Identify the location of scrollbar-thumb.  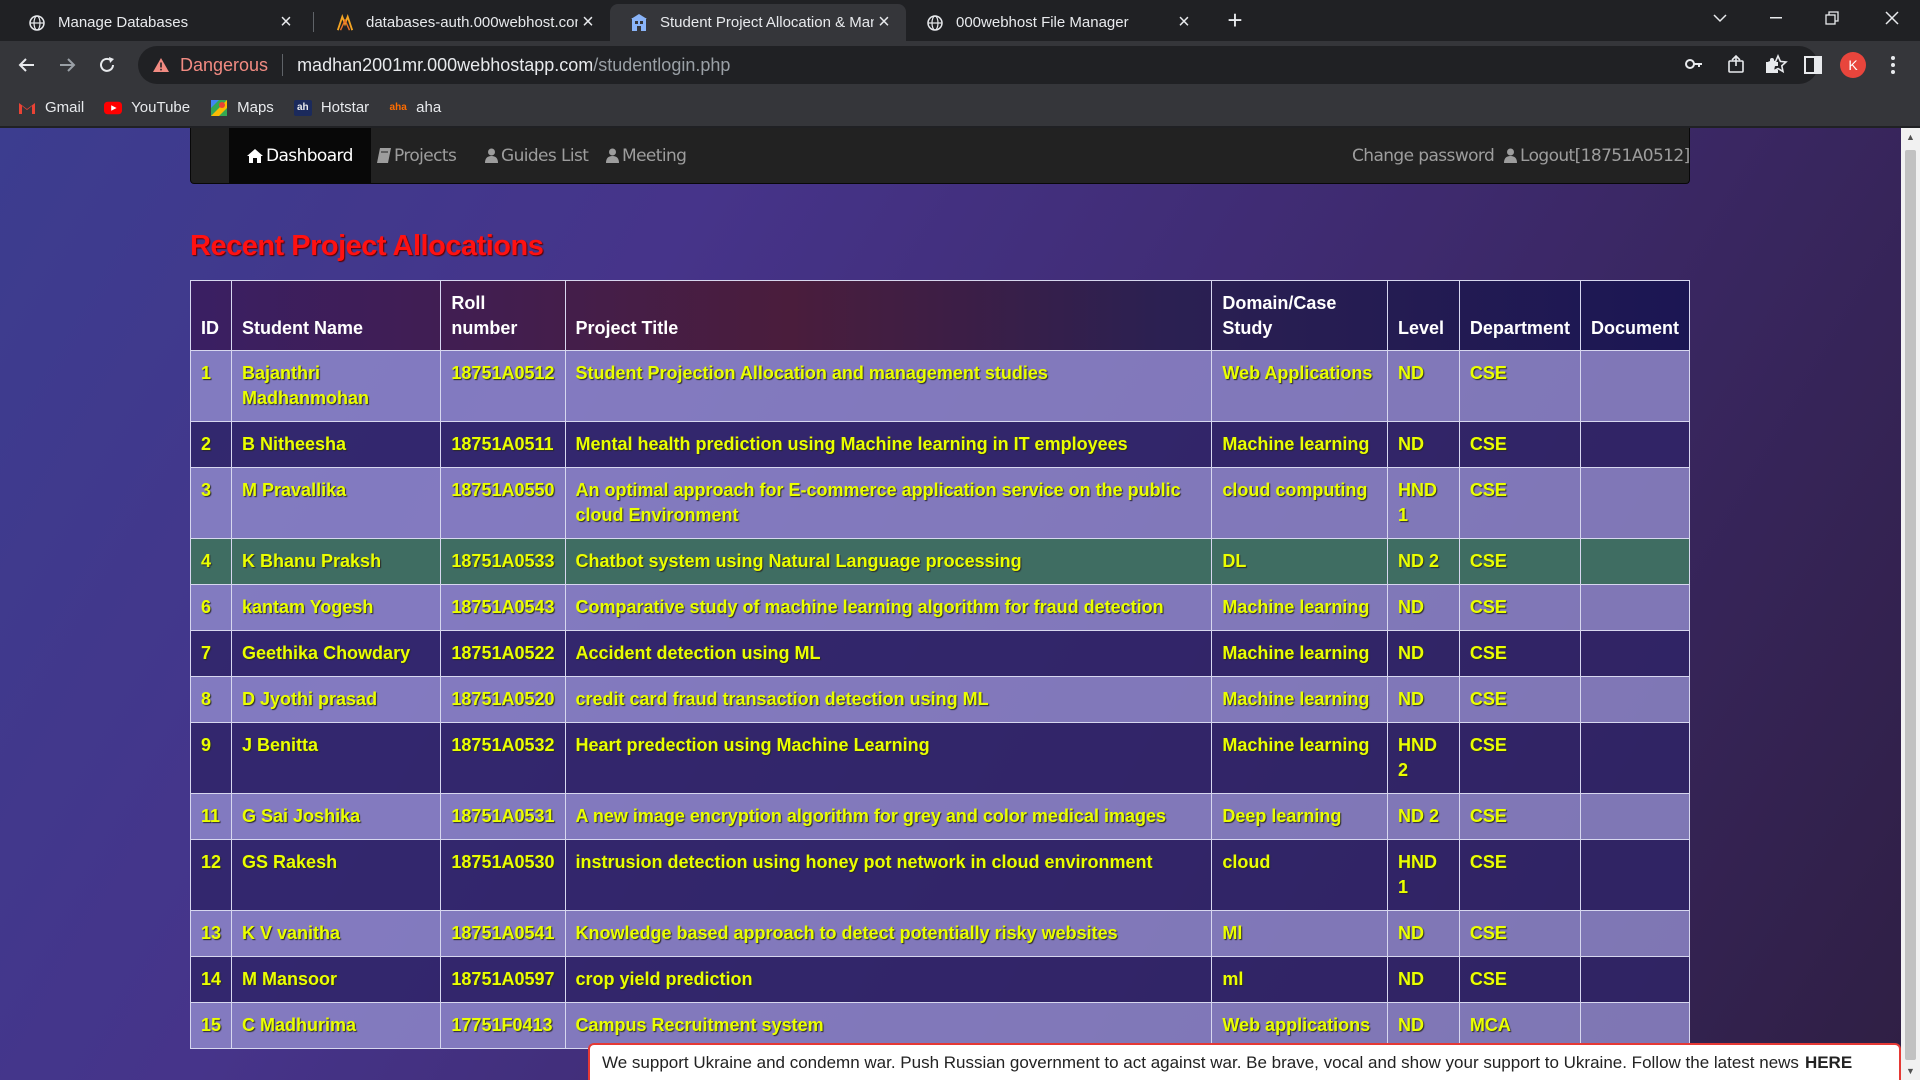
(1910, 605).